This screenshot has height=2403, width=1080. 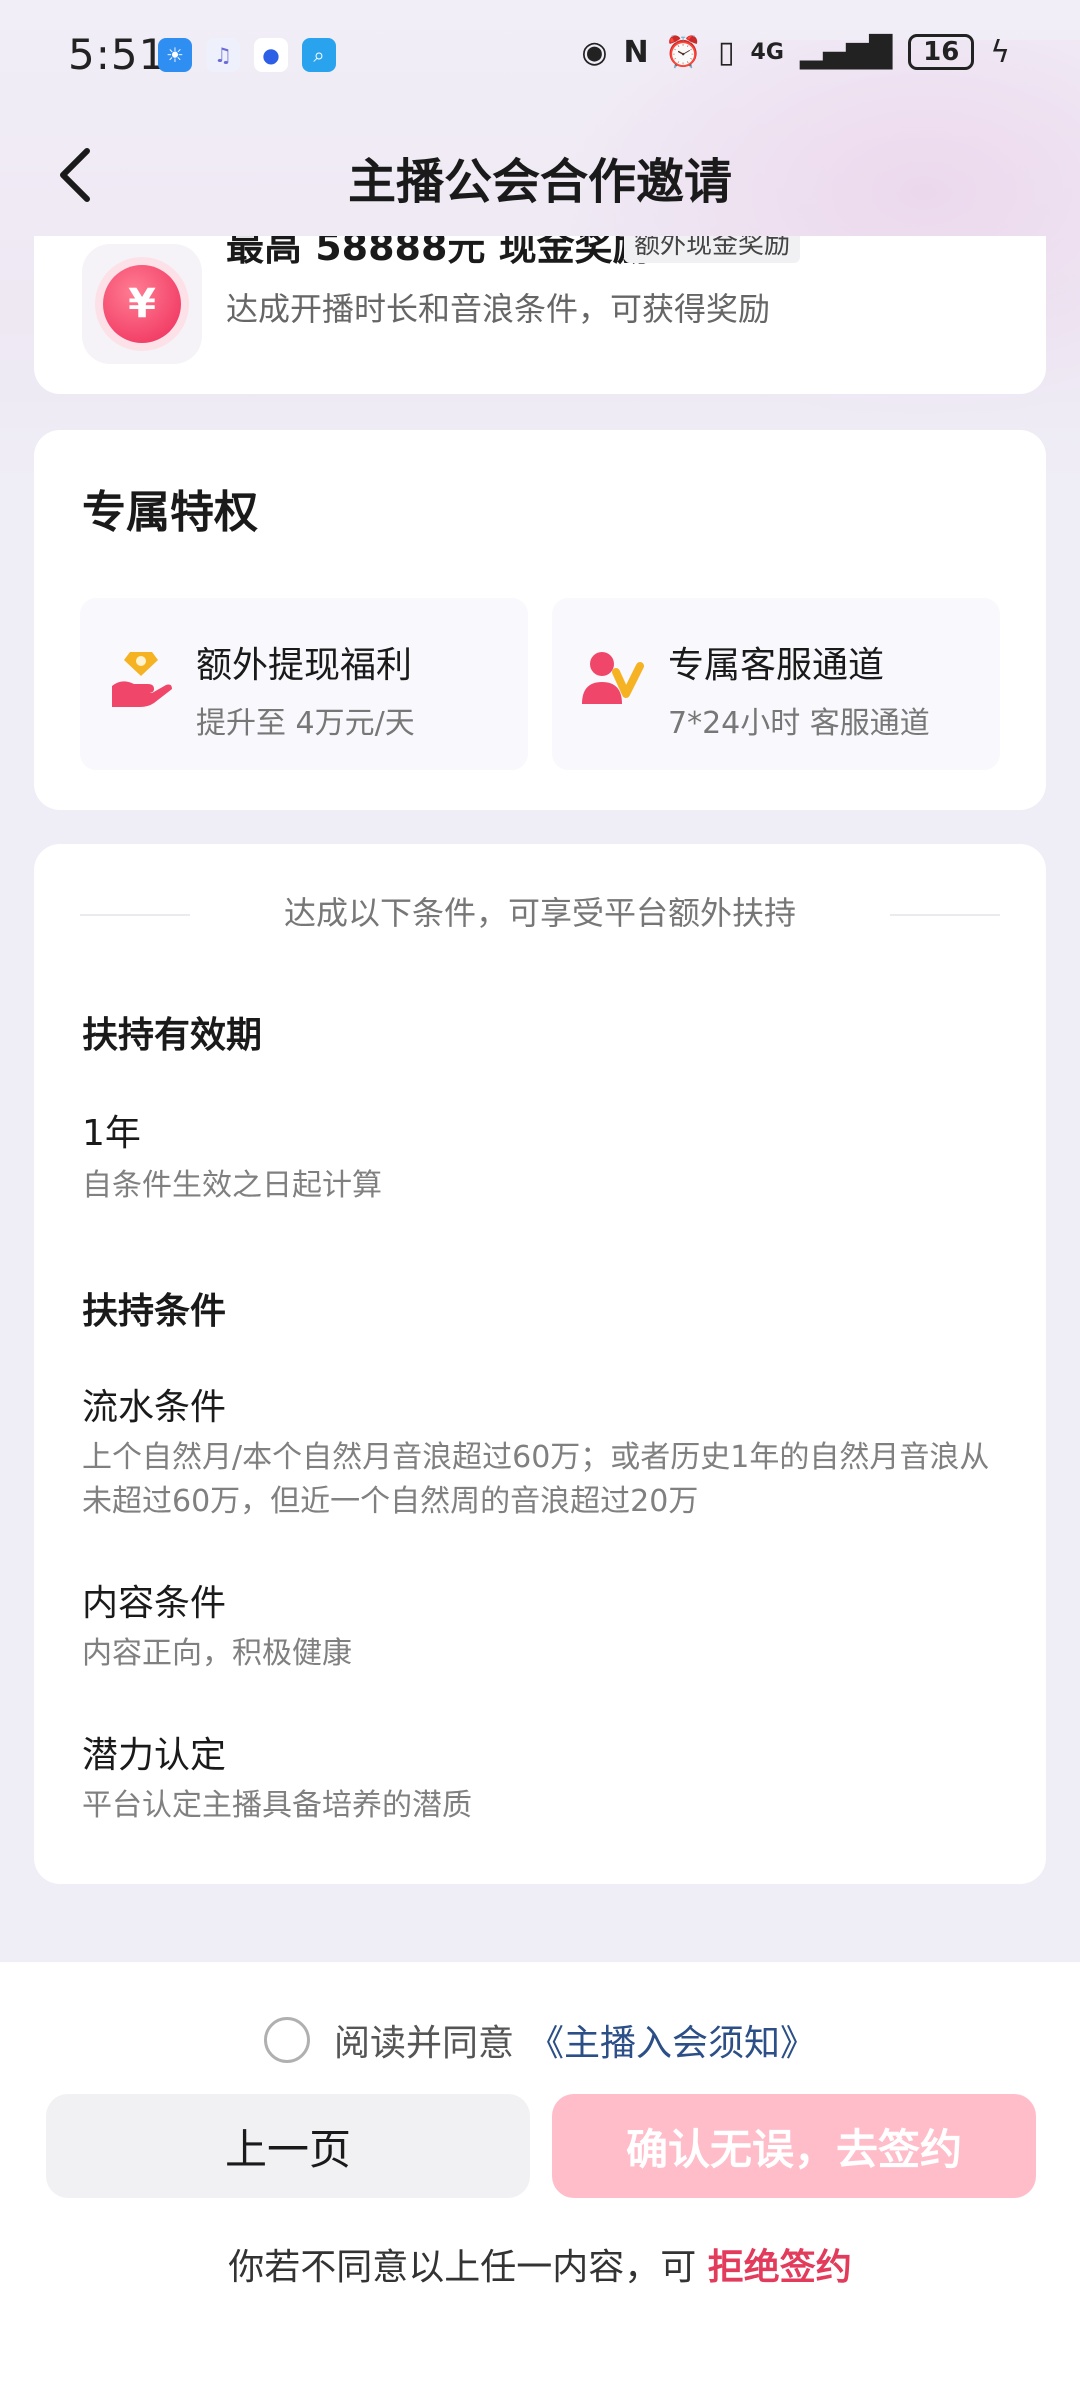 I want to click on validity-title: 扶持有效期, so click(x=172, y=1035).